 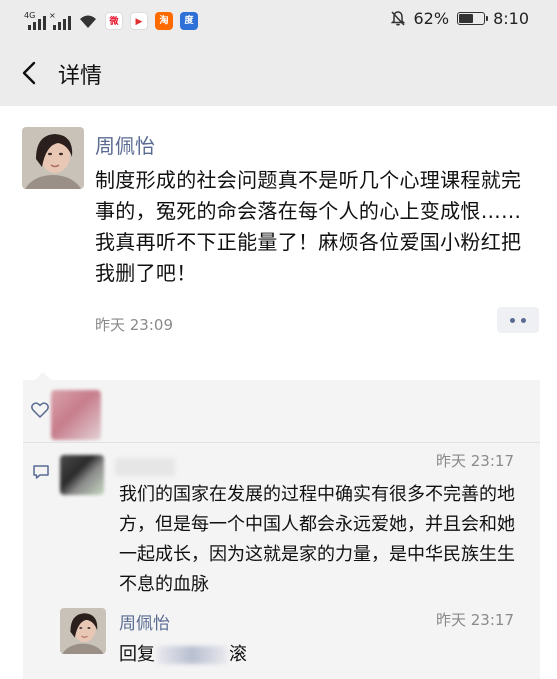 What do you see at coordinates (281, 442) in the screenshot?
I see `divider` at bounding box center [281, 442].